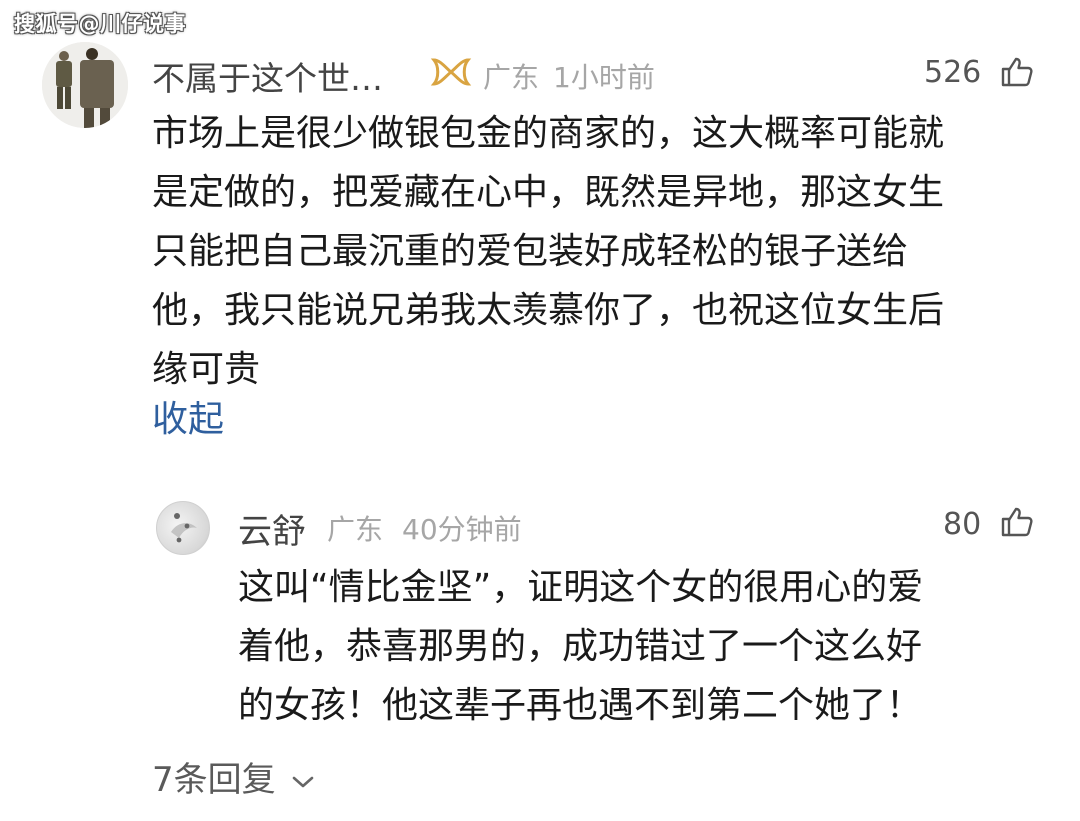 Image resolution: width=1080 pixels, height=821 pixels. Describe the element at coordinates (953, 72) in the screenshot. I see `comment-like-count: 526` at that location.